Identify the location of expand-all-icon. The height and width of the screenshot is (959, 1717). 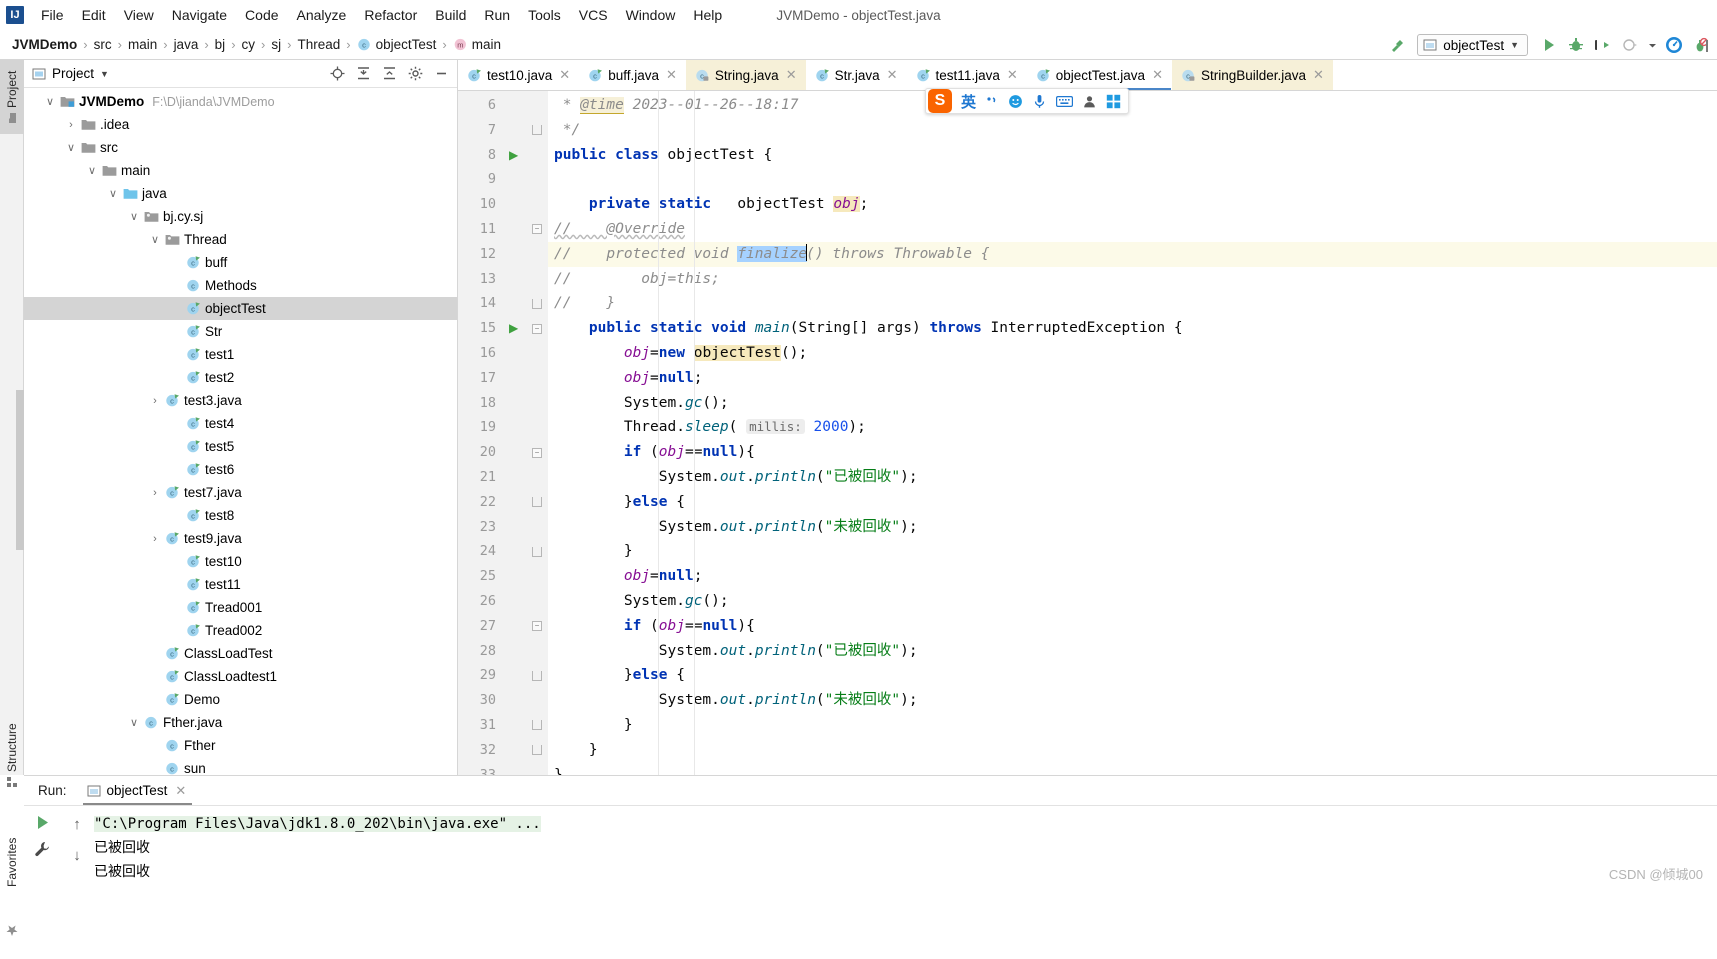
(363, 74).